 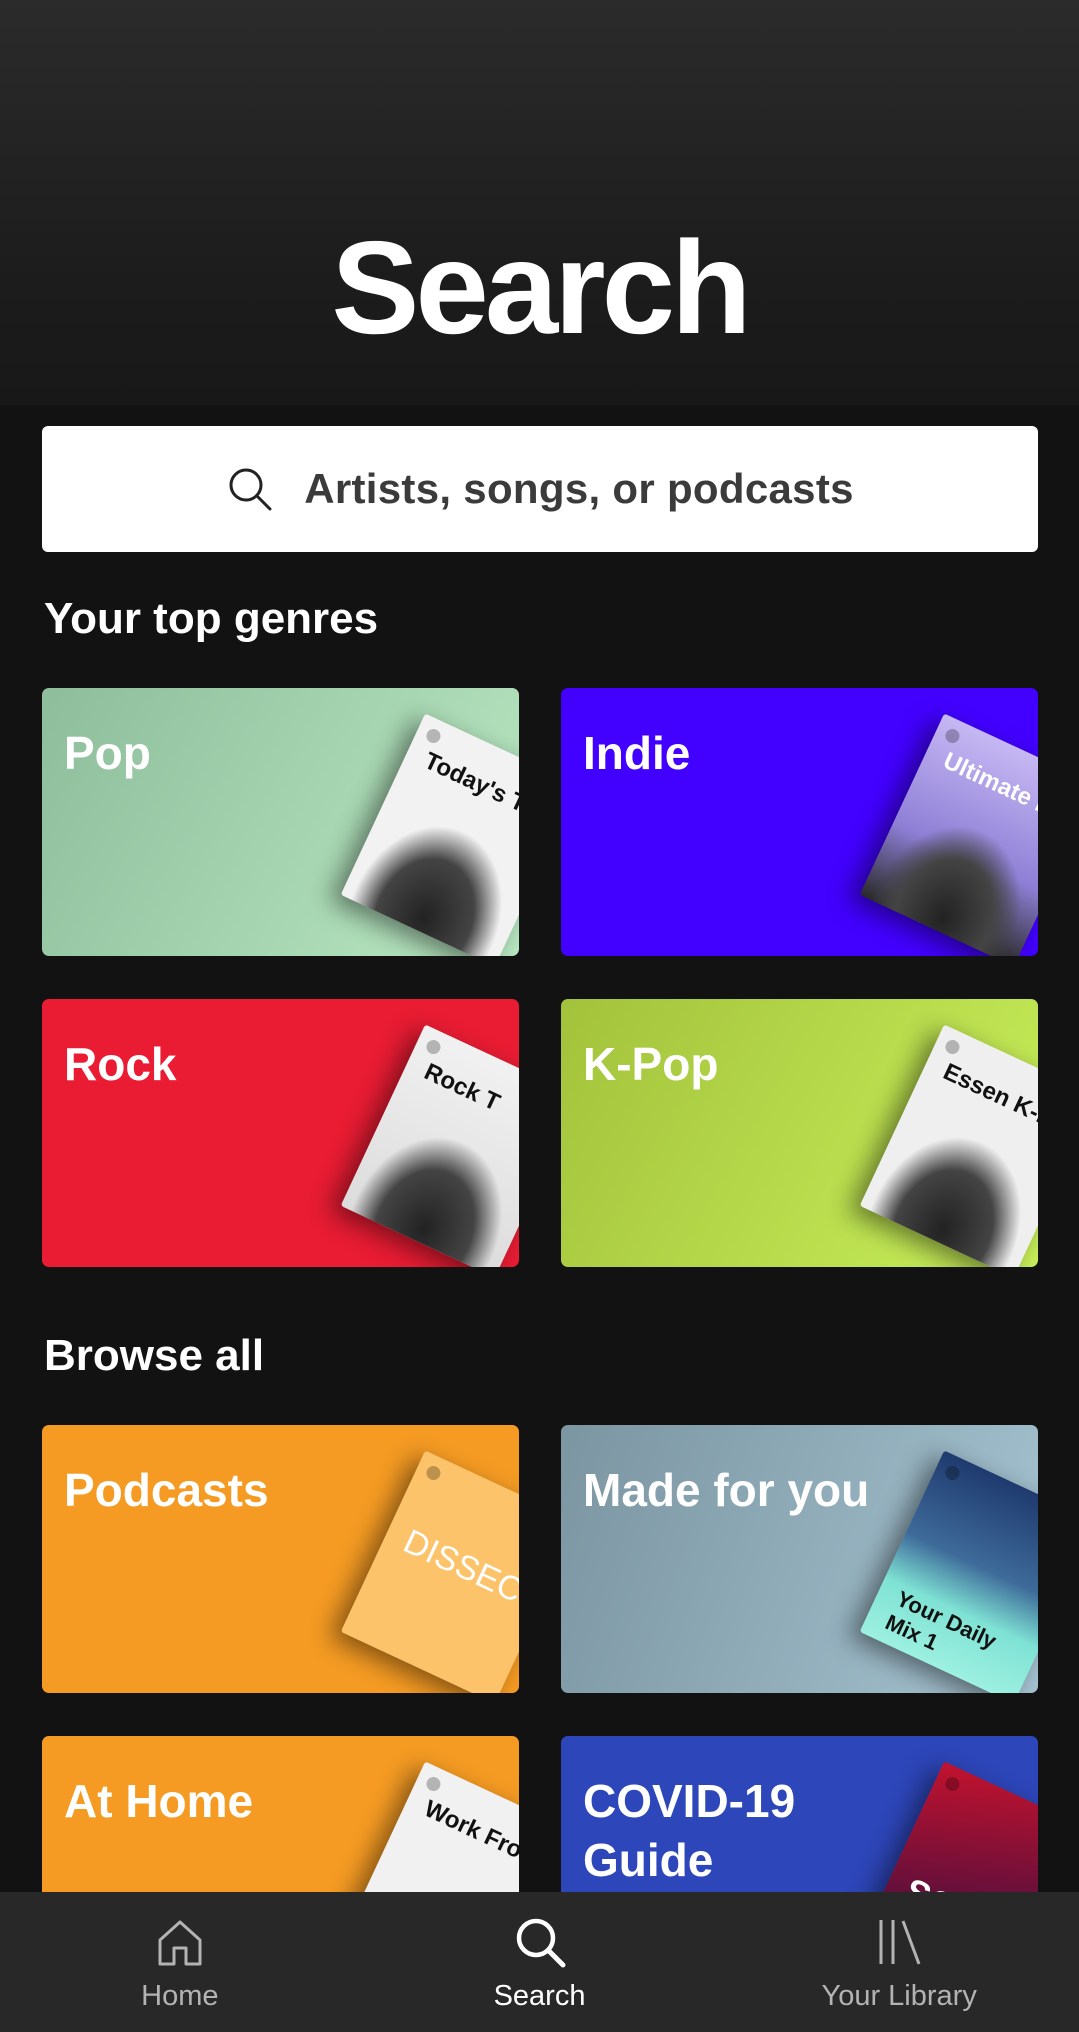 What do you see at coordinates (280, 1133) in the screenshot?
I see `genre-card-rock: Rock Rock T` at bounding box center [280, 1133].